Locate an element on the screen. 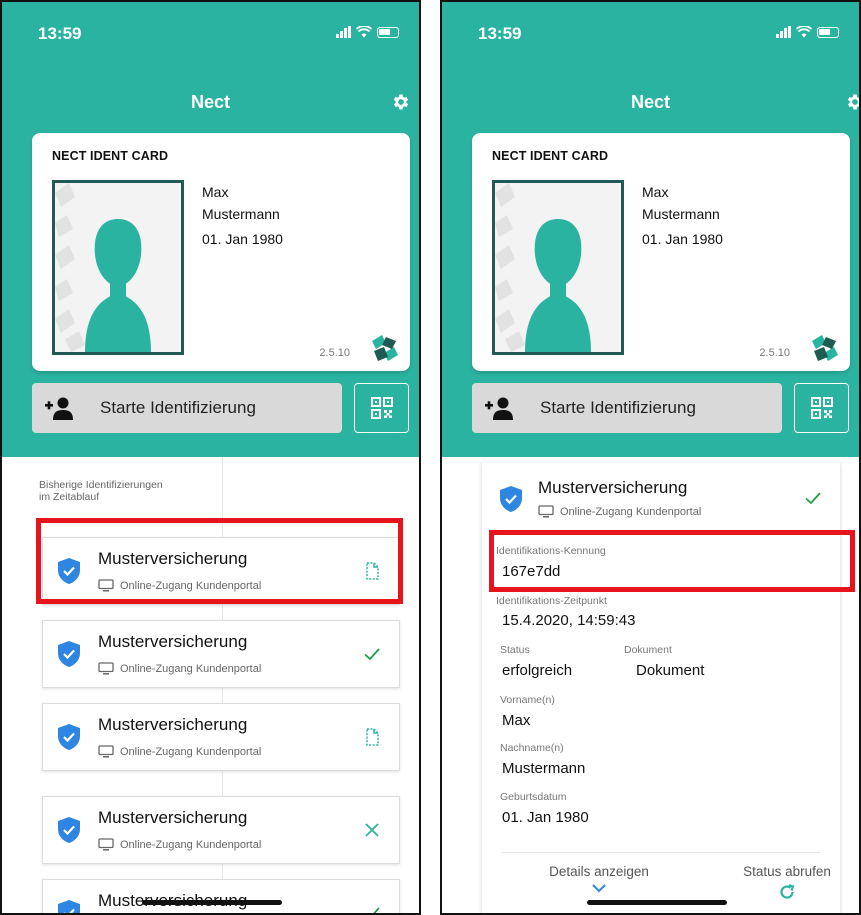  refresh-icon is located at coordinates (787, 891).